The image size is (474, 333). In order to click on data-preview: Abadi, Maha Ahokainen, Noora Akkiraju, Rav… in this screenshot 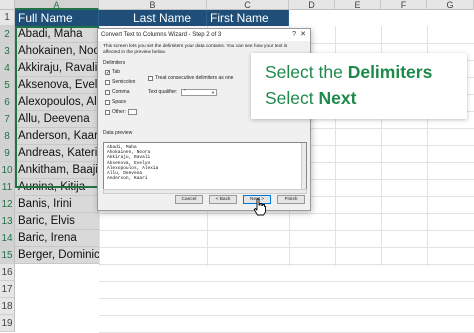, I will do `click(205, 166)`.